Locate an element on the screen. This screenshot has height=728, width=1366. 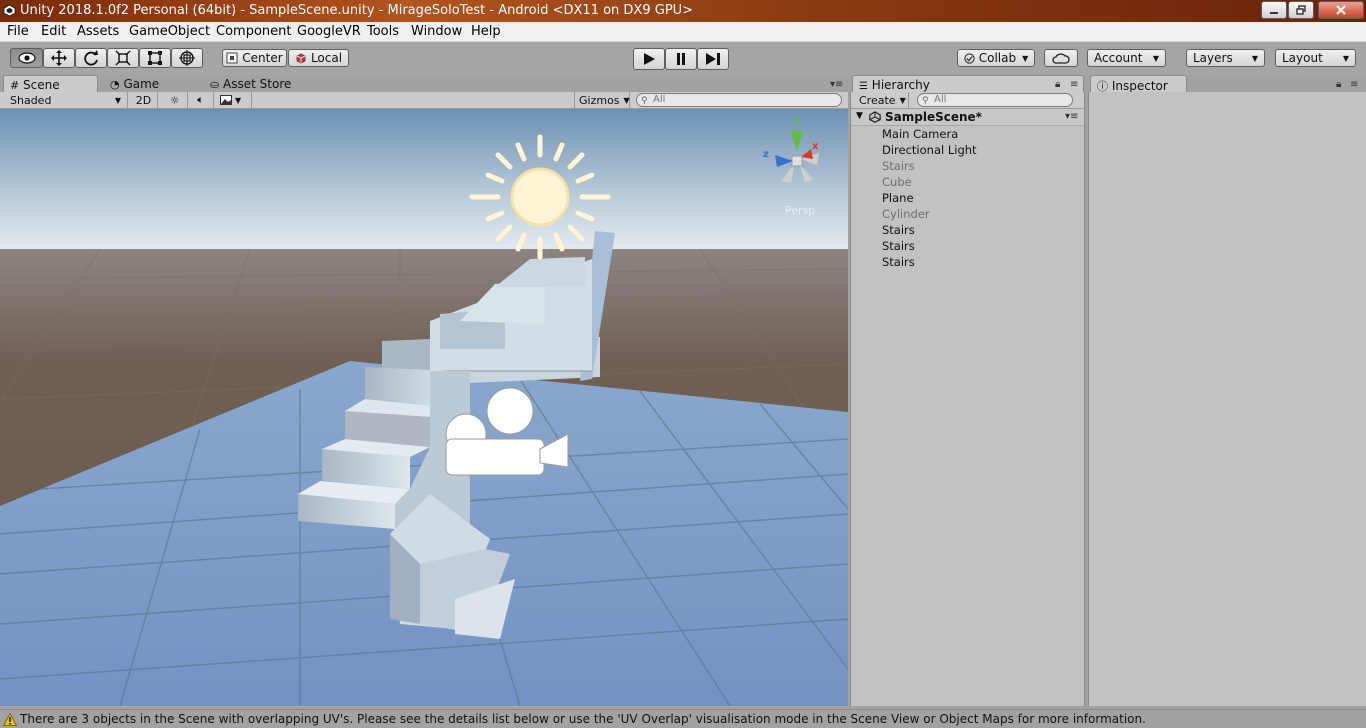
transform-tool-button is located at coordinates (187, 58).